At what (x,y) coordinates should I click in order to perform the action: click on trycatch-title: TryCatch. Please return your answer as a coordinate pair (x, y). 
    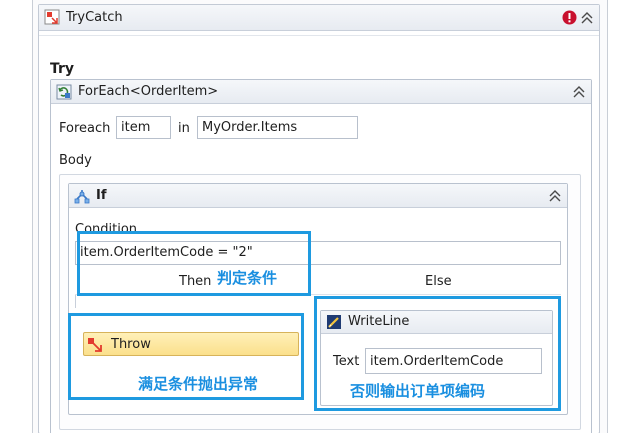
    Looking at the image, I should click on (94, 17).